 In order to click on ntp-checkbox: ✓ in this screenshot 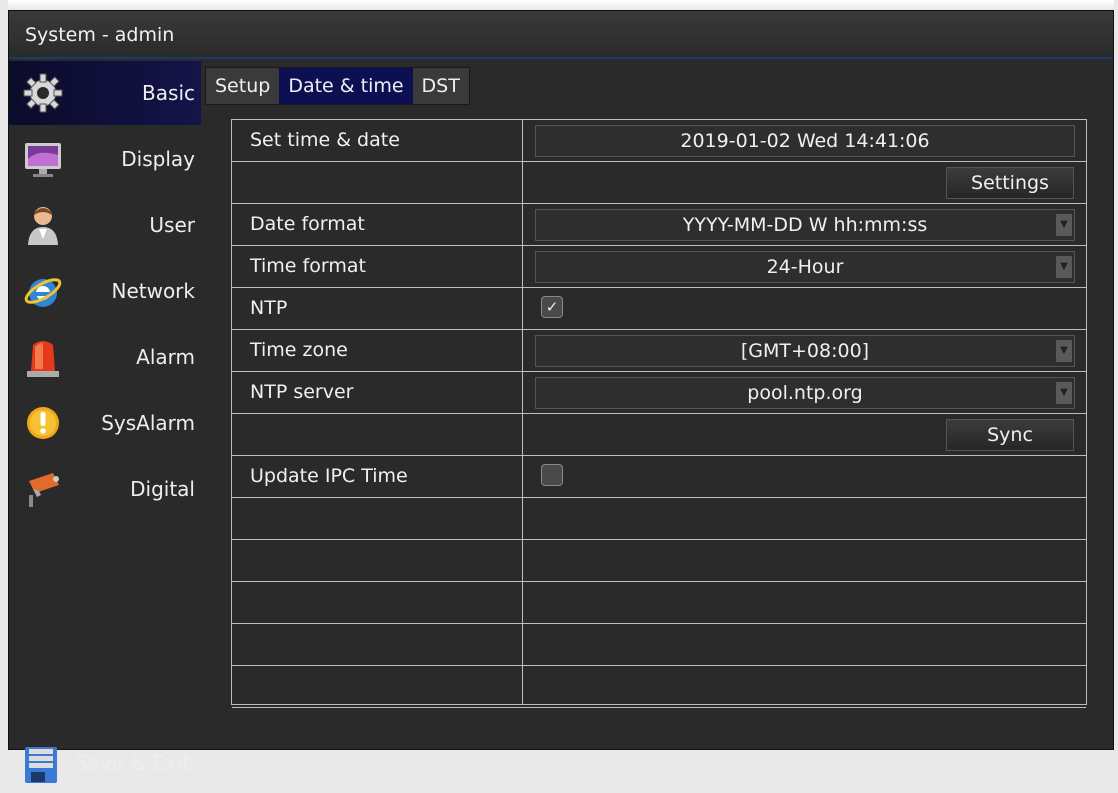, I will do `click(552, 307)`.